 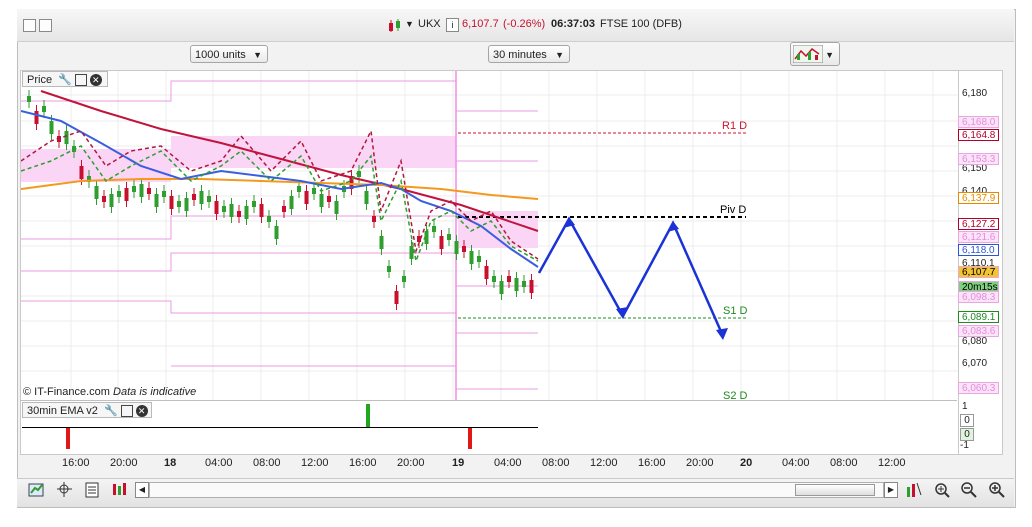 I want to click on info-icon: i, so click(x=452, y=25).